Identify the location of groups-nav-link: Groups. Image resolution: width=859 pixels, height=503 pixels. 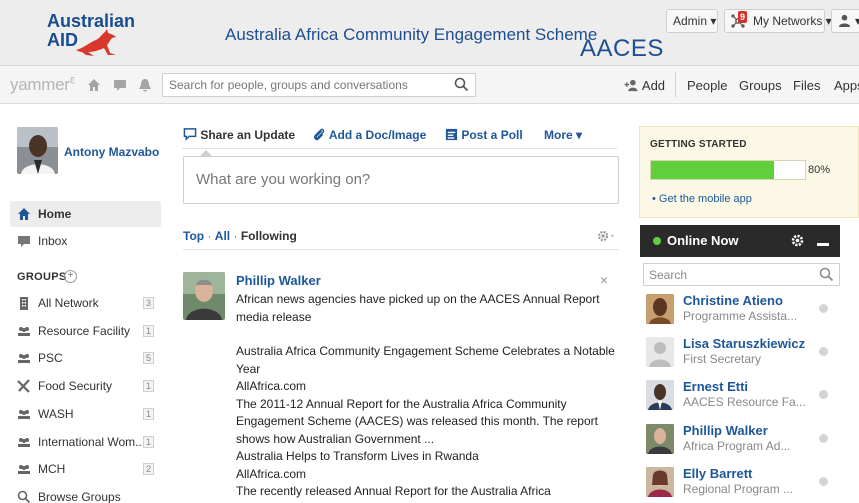
(760, 85).